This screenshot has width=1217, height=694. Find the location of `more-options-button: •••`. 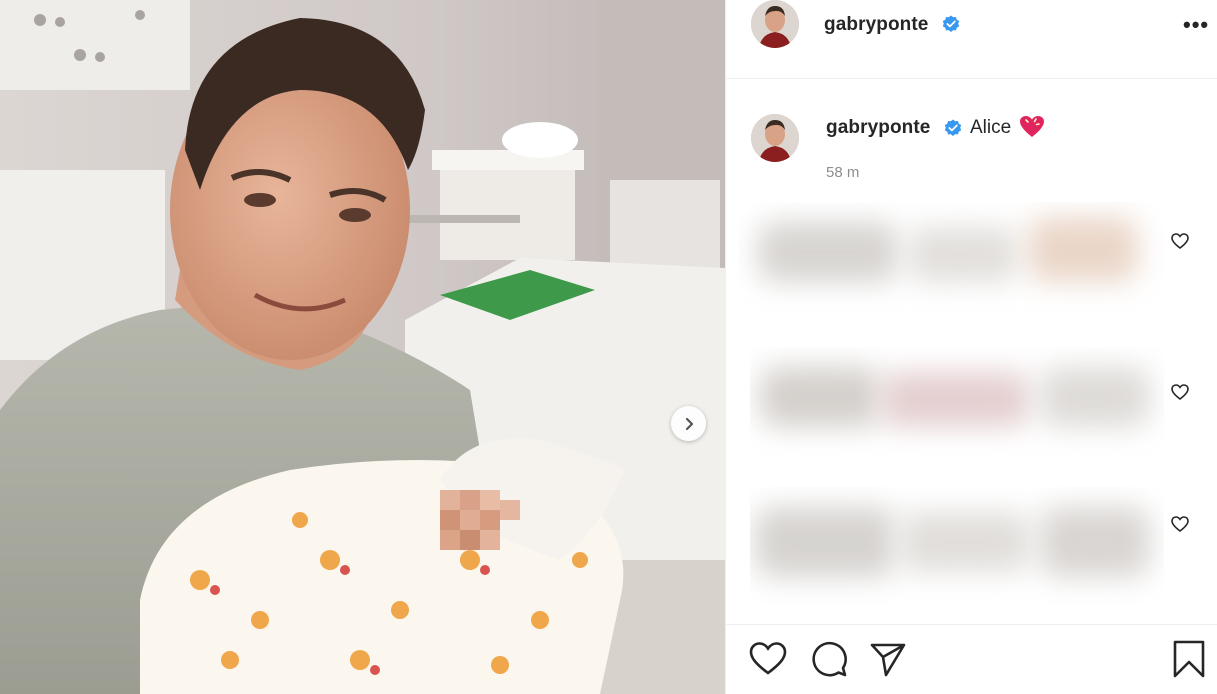

more-options-button: ••• is located at coordinates (1196, 25).